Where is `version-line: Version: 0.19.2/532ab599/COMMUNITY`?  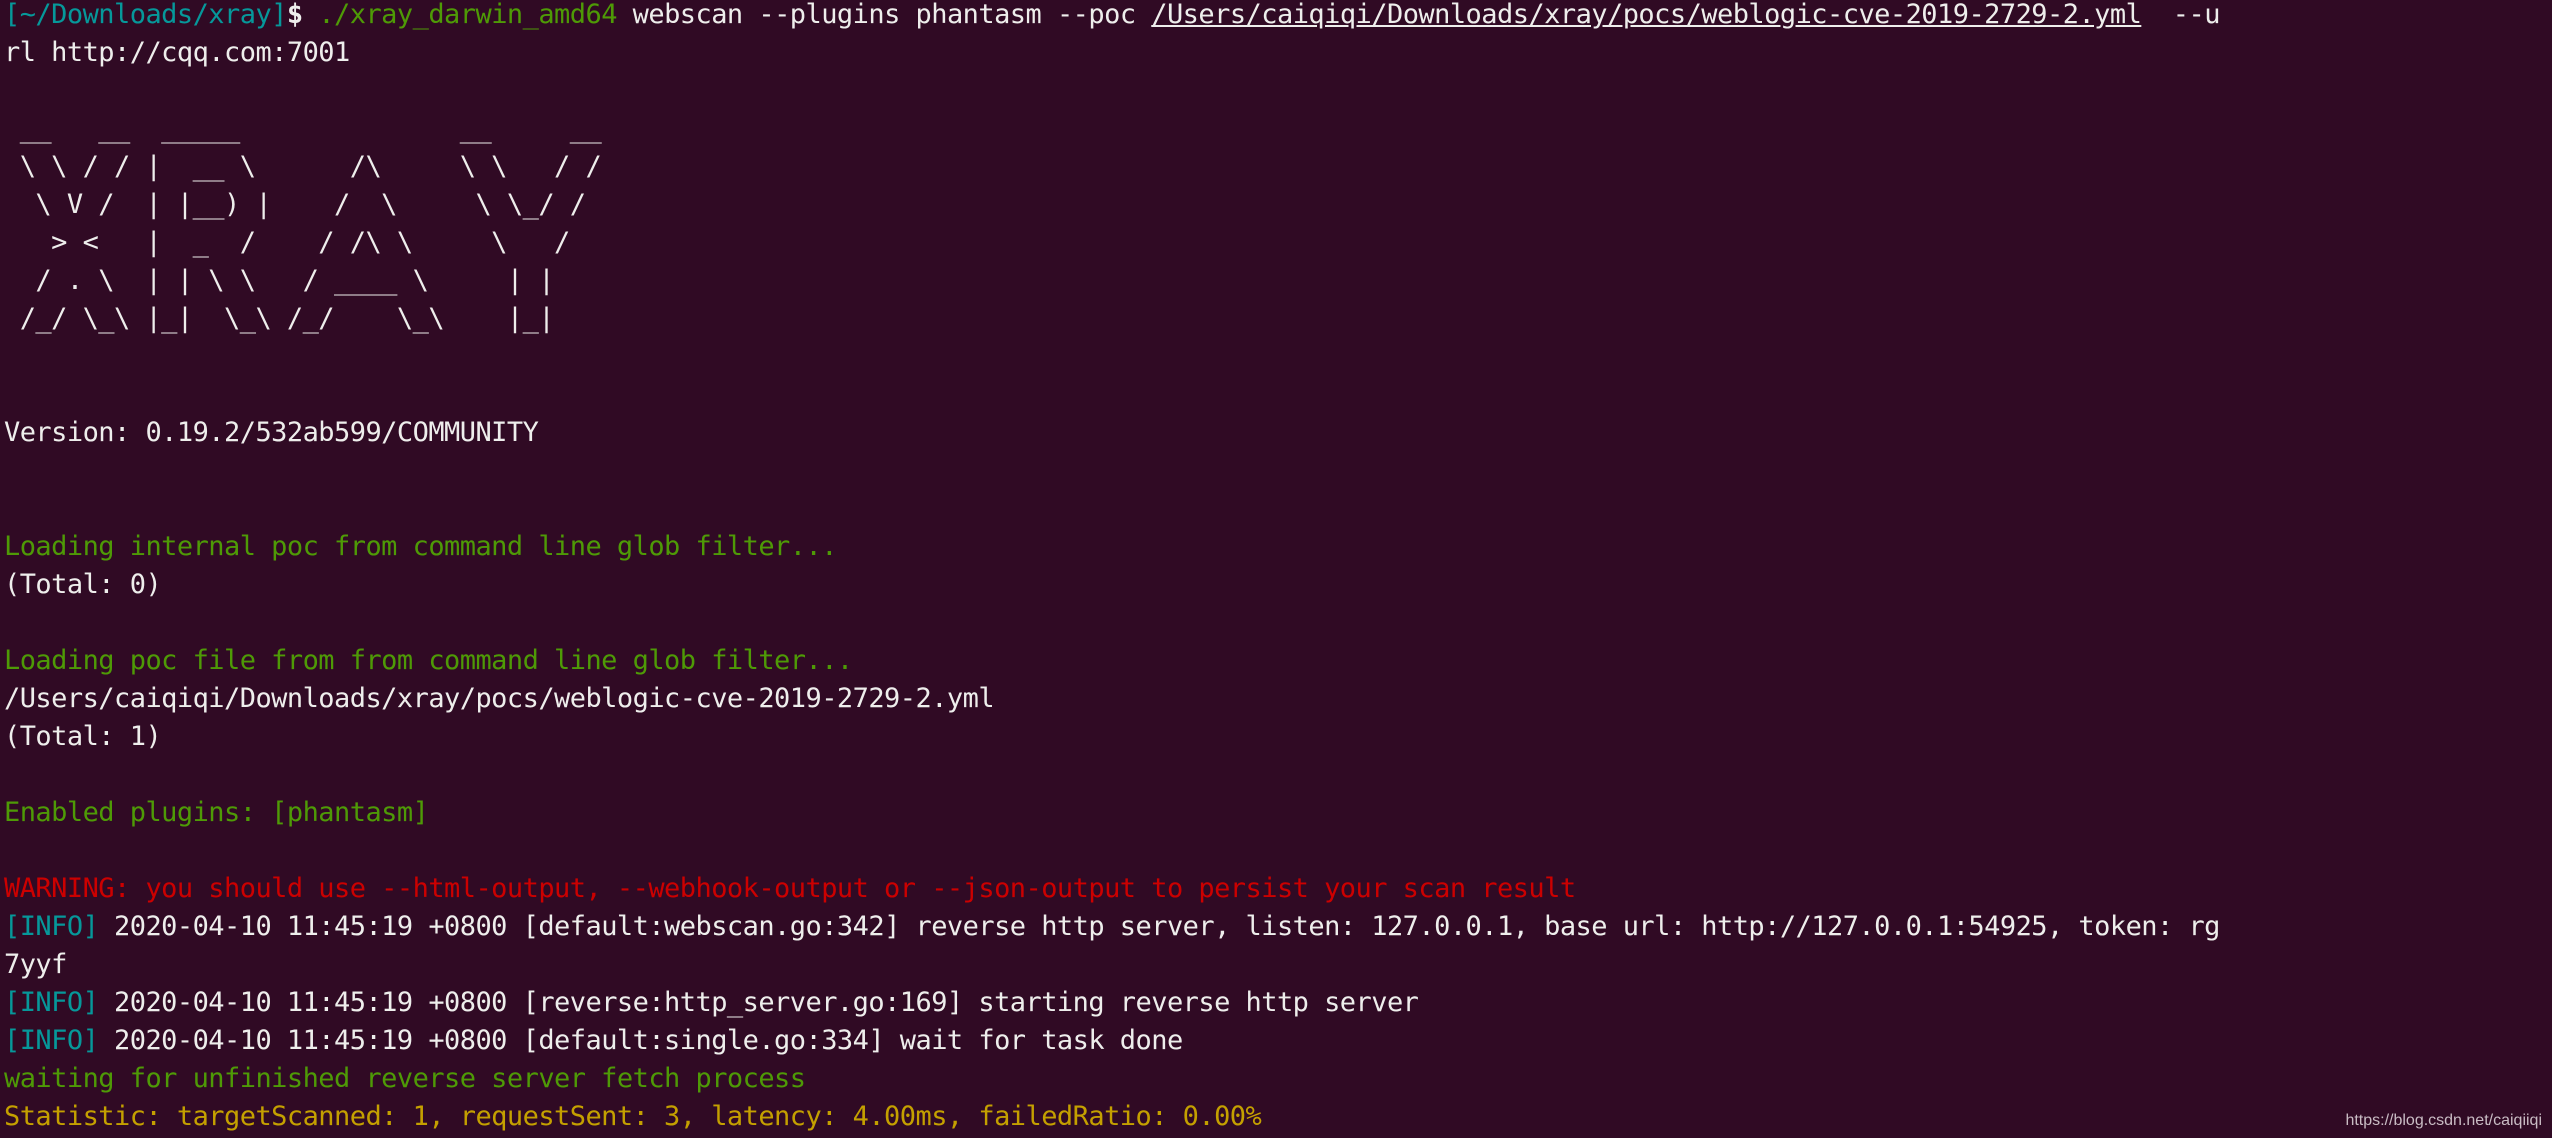
version-line: Version: 0.19.2/532ab599/COMMUNITY is located at coordinates (271, 432).